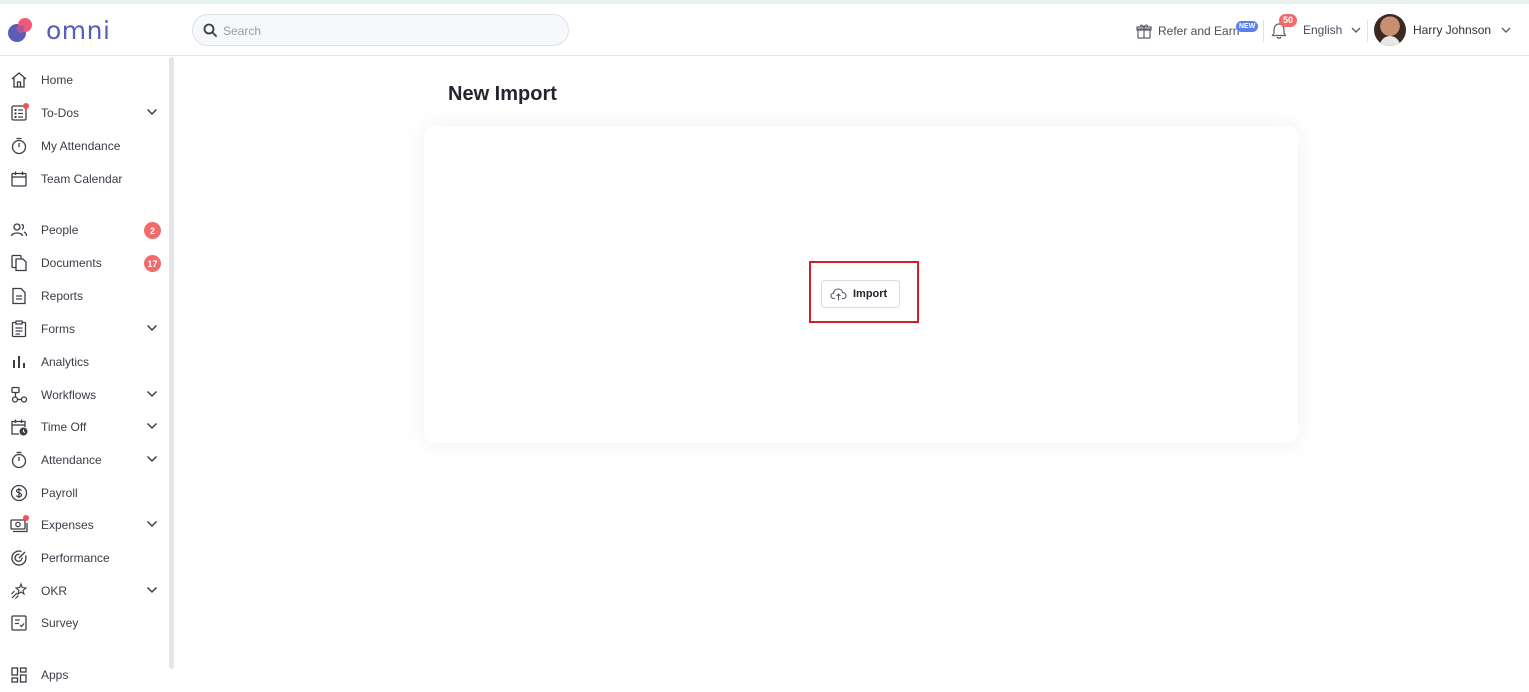 The width and height of the screenshot is (1529, 692). What do you see at coordinates (69, 395) in the screenshot?
I see `sidebar-item-label: Workflows` at bounding box center [69, 395].